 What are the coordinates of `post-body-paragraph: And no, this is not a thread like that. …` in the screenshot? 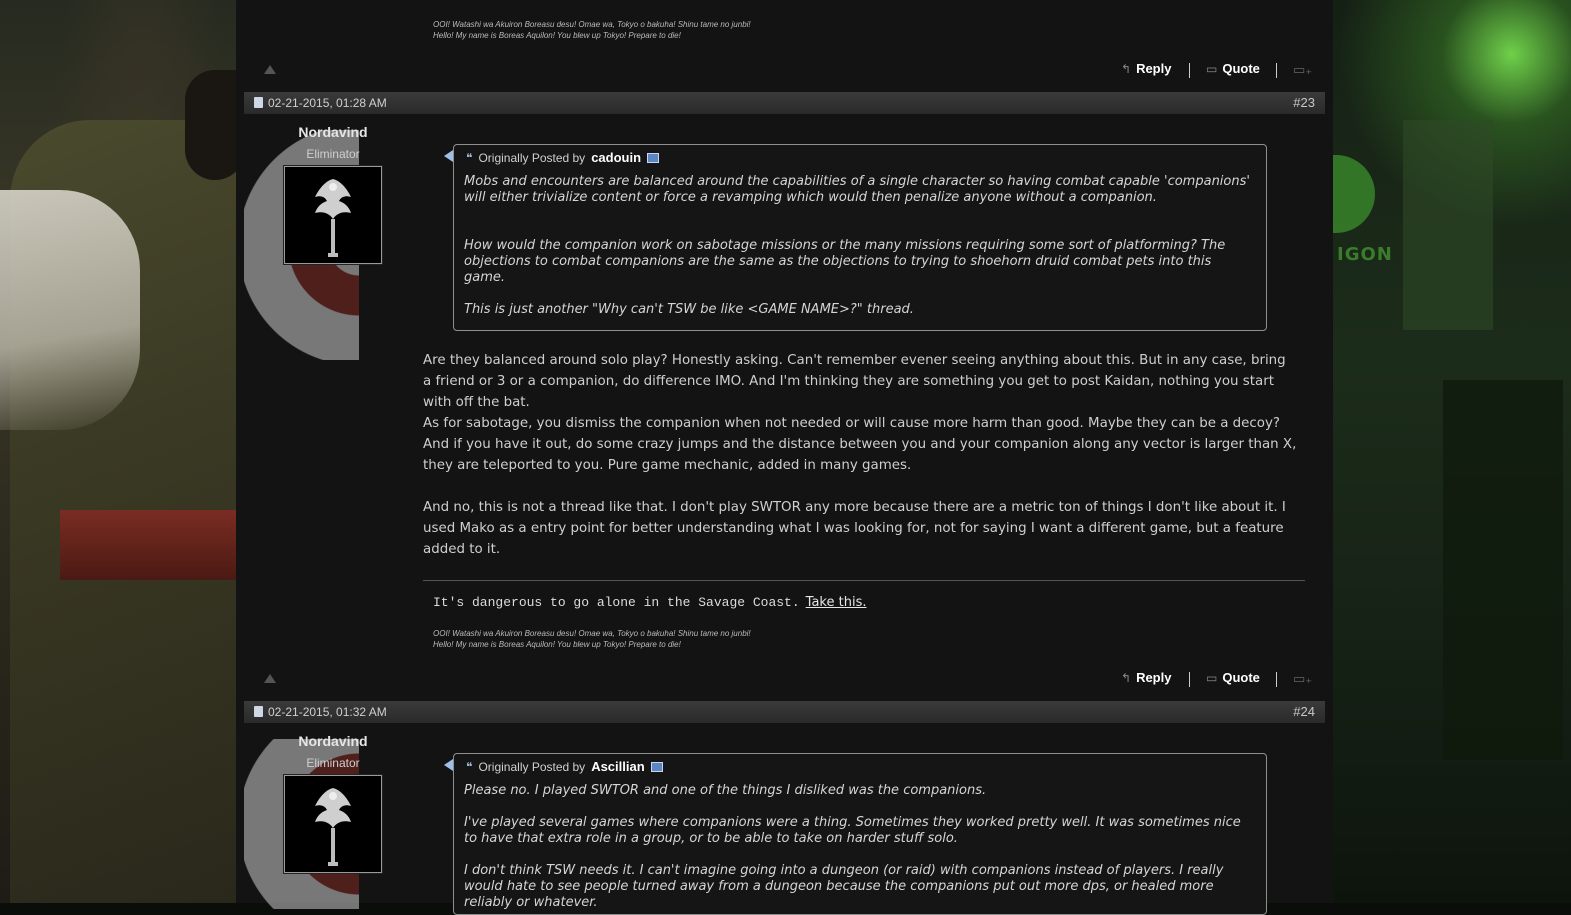 It's located at (854, 528).